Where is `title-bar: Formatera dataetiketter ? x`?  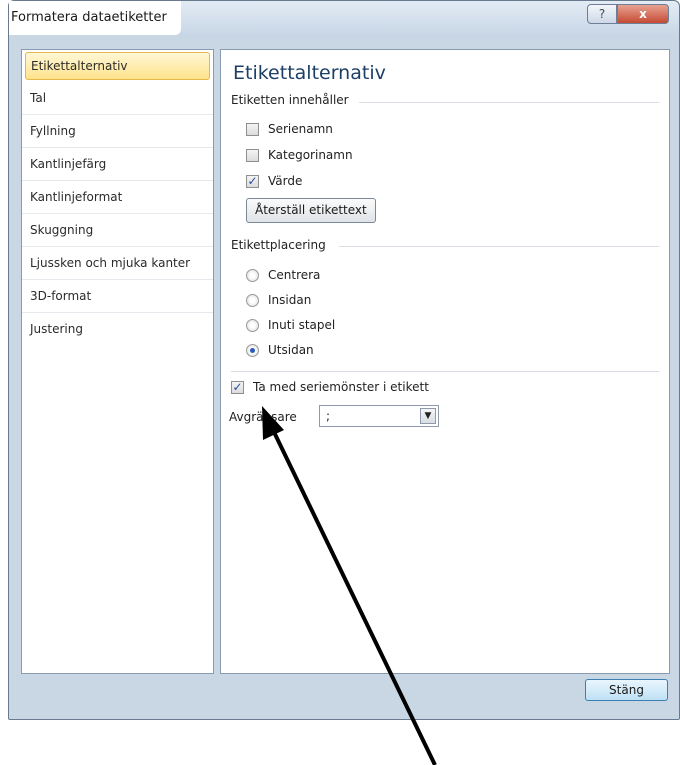 title-bar: Formatera dataetiketter ? x is located at coordinates (344, 18).